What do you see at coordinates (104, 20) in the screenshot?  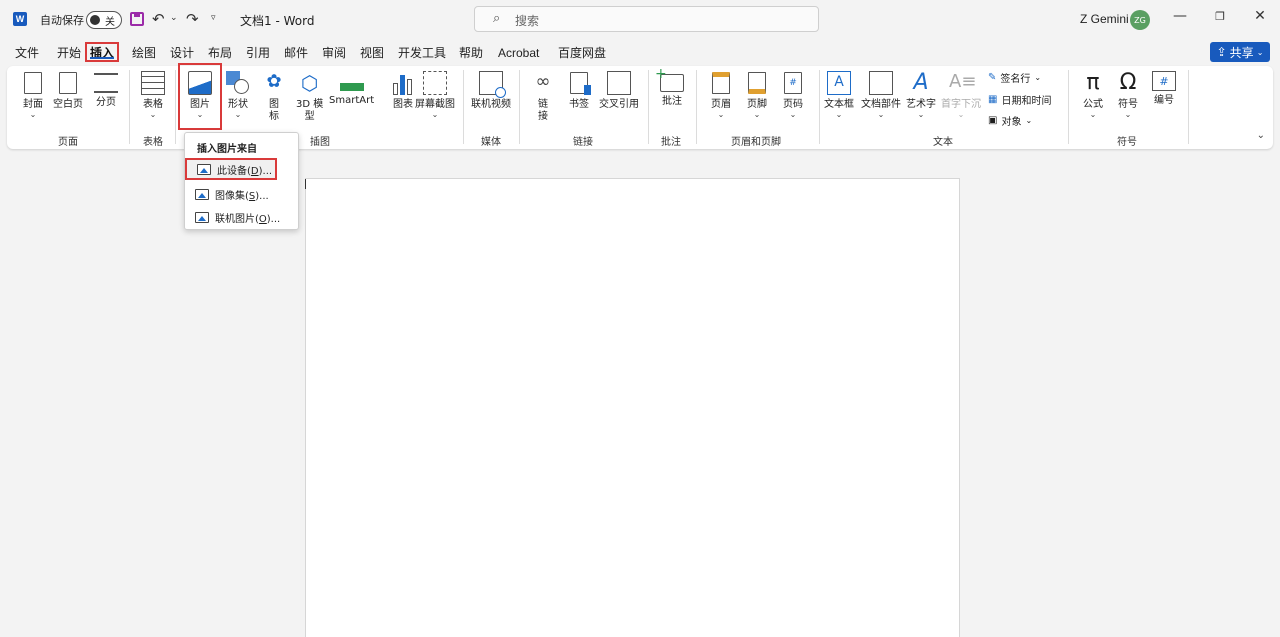 I see `autosave-toggle: 关` at bounding box center [104, 20].